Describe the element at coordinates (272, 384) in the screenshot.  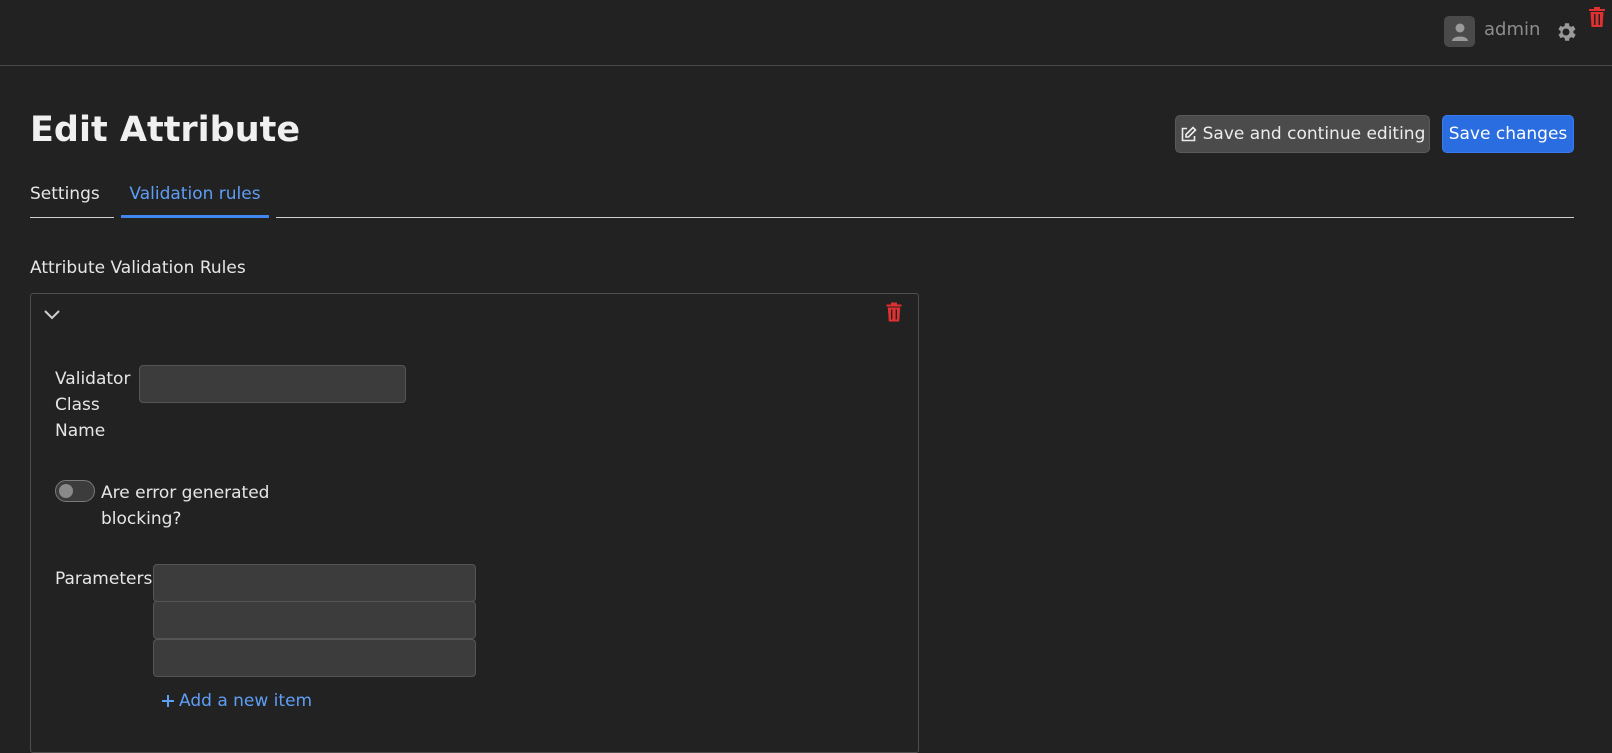
I see `validator-class-name-input` at that location.